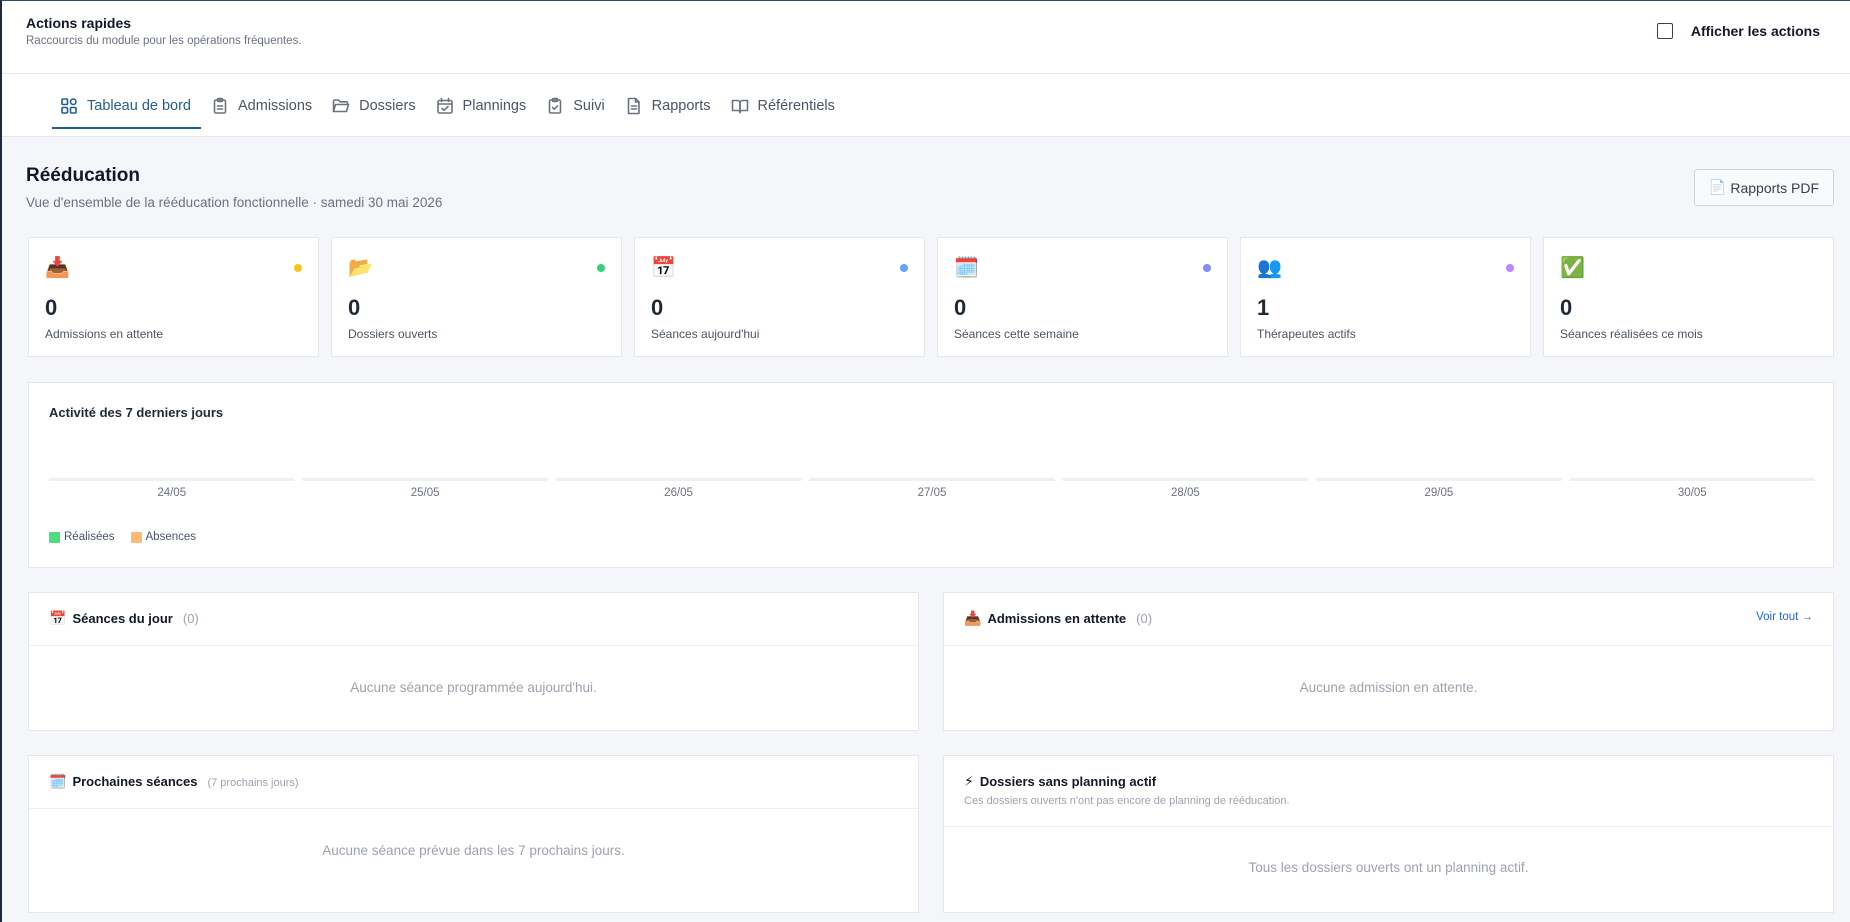  What do you see at coordinates (473, 619) in the screenshot?
I see `panel-header: 📅 Séances du jour (0)` at bounding box center [473, 619].